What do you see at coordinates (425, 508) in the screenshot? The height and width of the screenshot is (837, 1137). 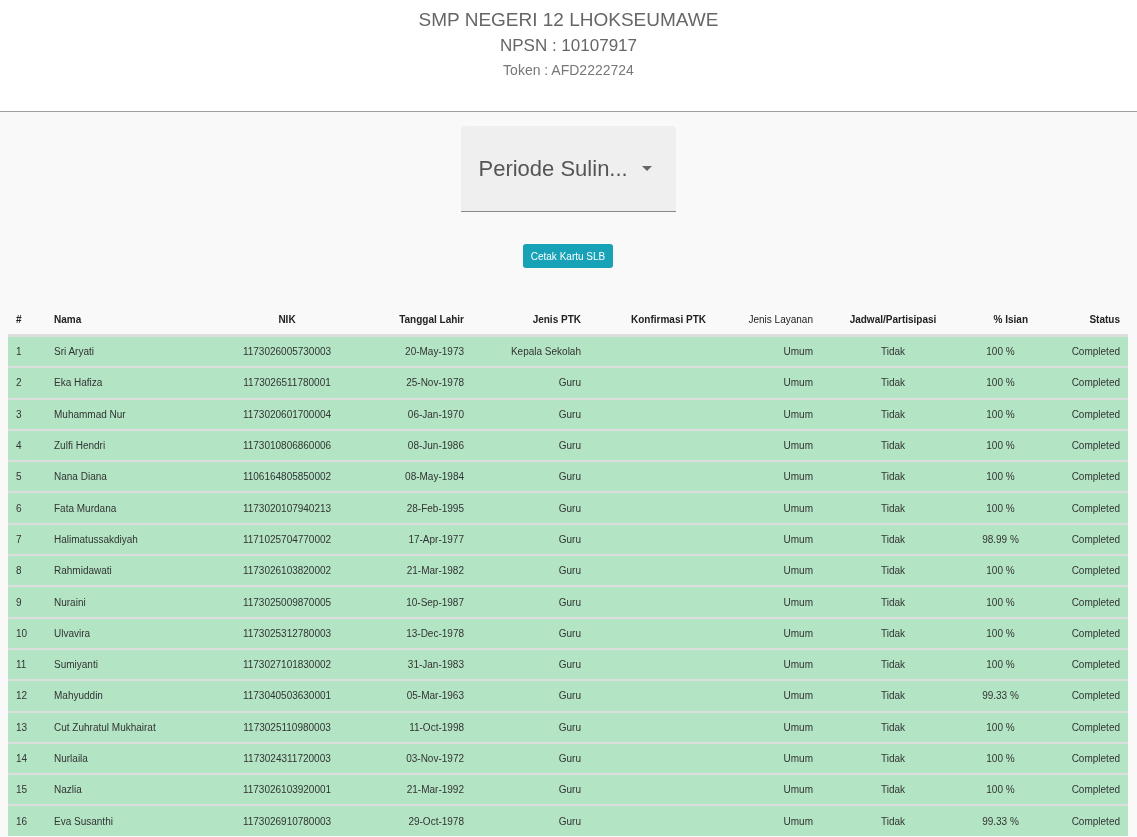 I see `table-cell: 28-Feb-1995` at bounding box center [425, 508].